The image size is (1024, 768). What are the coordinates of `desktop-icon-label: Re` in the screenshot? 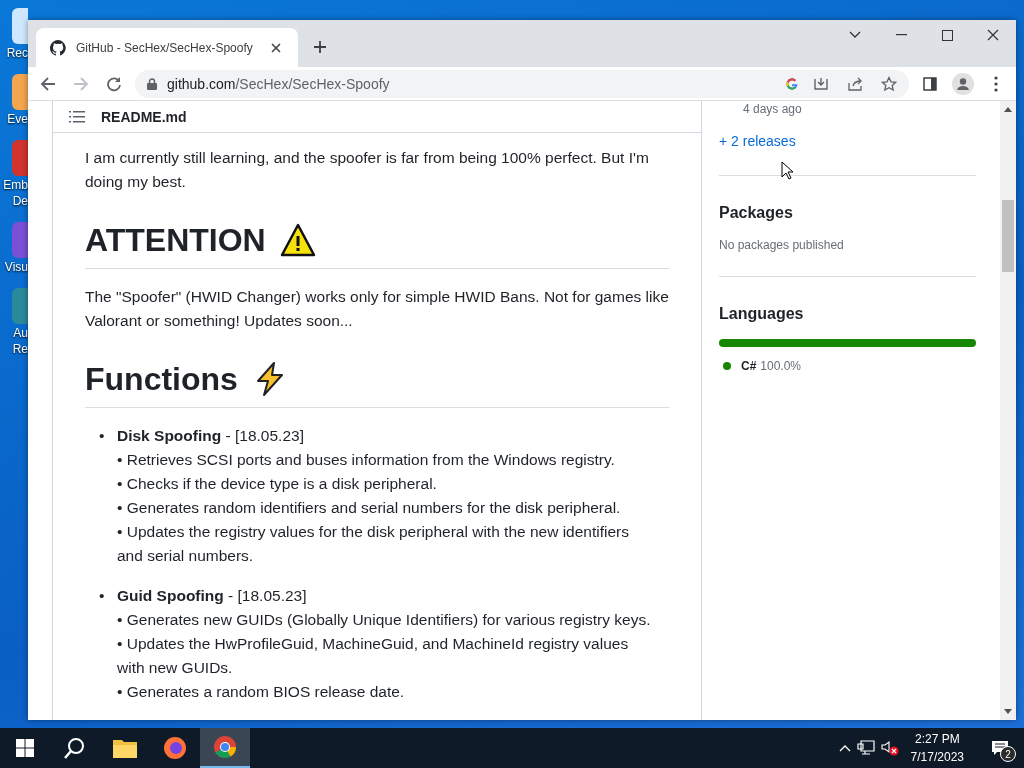 It's located at (20, 349).